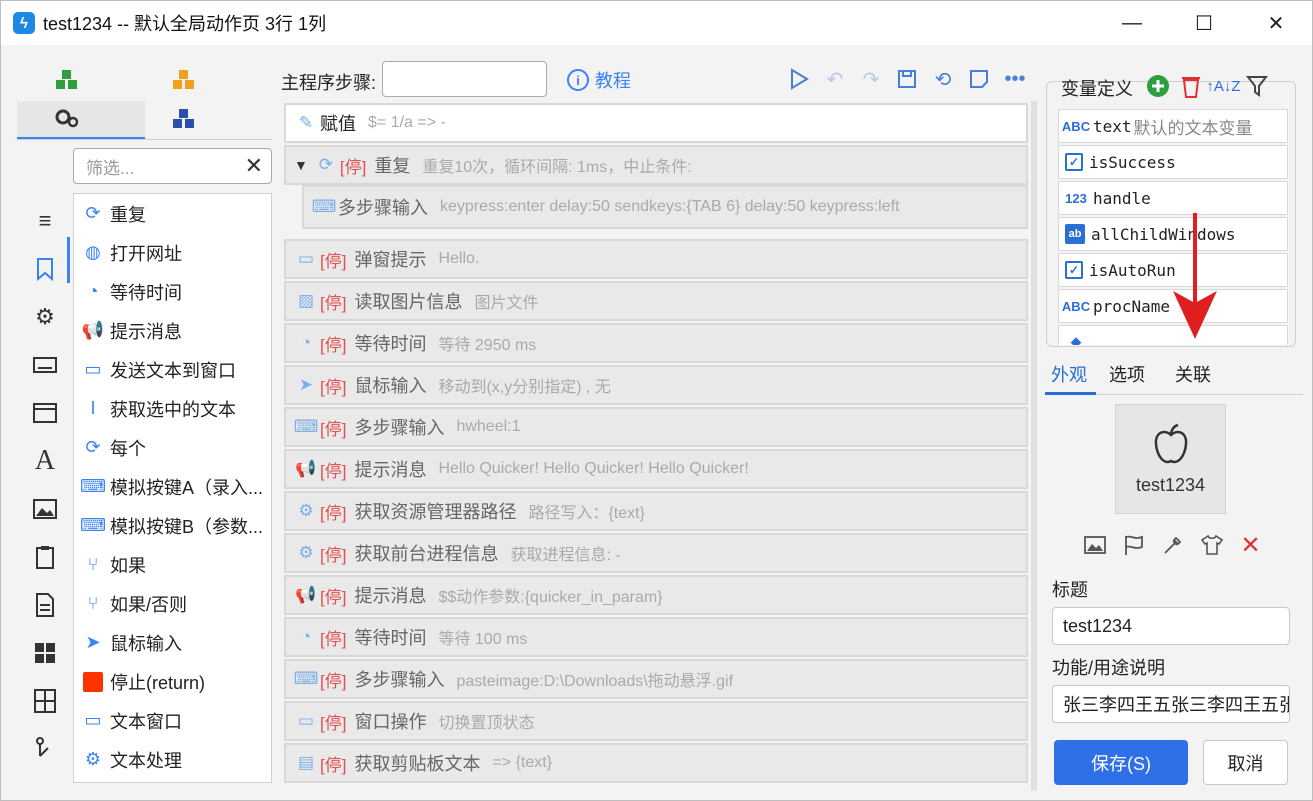 The image size is (1313, 801). I want to click on filter-input: 筛选... ✕, so click(172, 166).